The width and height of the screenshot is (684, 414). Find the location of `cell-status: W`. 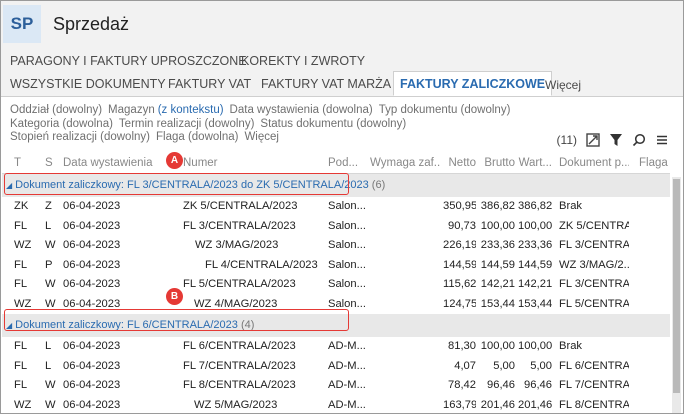

cell-status: W is located at coordinates (50, 284).